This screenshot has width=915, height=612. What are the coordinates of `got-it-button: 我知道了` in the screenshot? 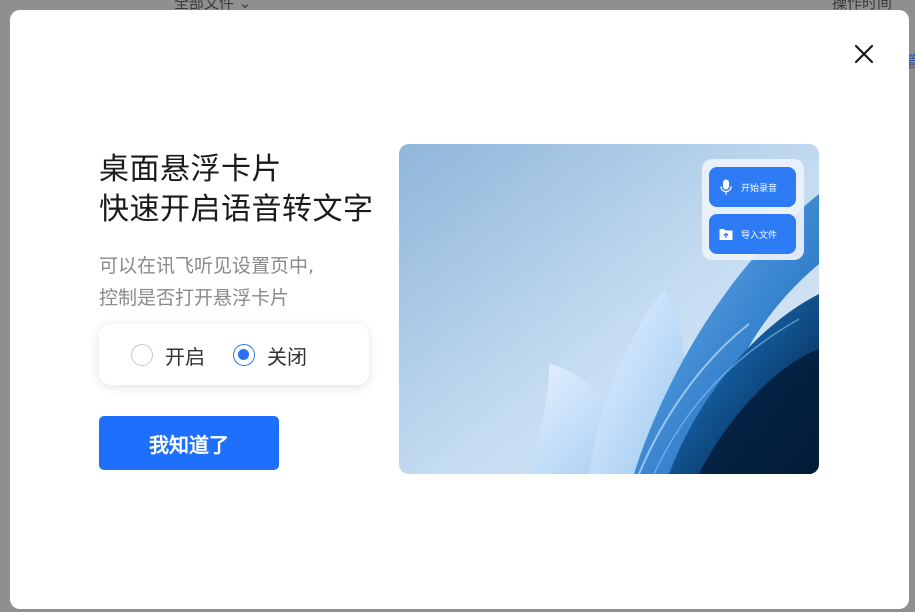 It's located at (189, 443).